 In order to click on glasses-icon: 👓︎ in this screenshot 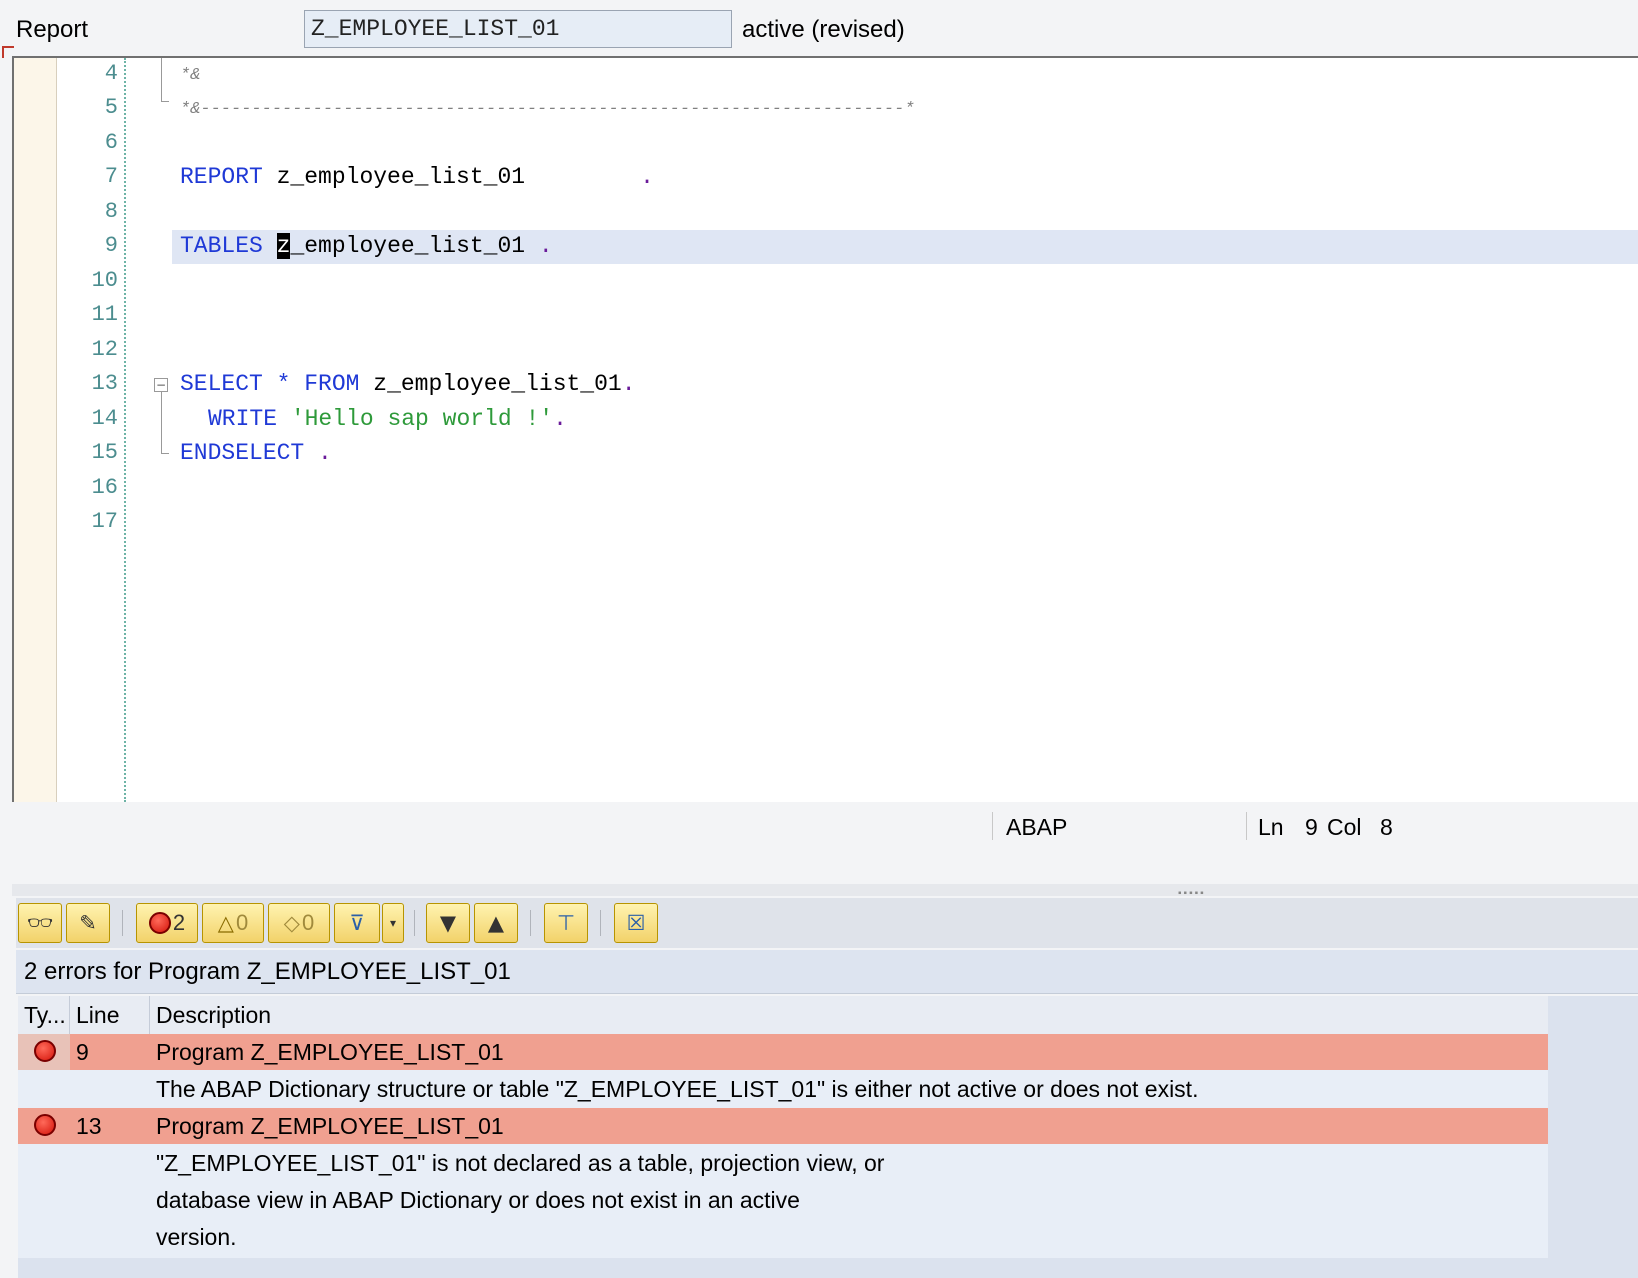, I will do `click(40, 922)`.